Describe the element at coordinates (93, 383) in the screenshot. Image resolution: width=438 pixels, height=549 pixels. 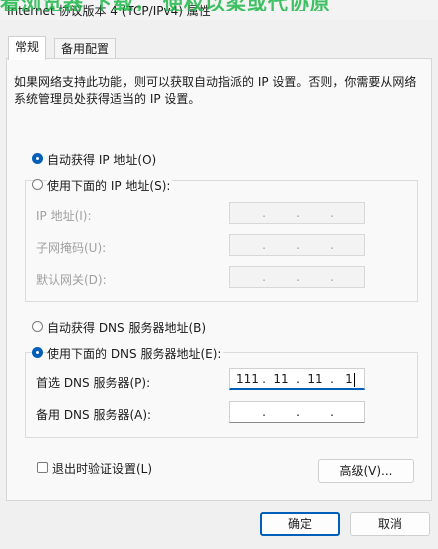
I see `preferred-dns-label: 首选 DNS 服务器(P):` at that location.